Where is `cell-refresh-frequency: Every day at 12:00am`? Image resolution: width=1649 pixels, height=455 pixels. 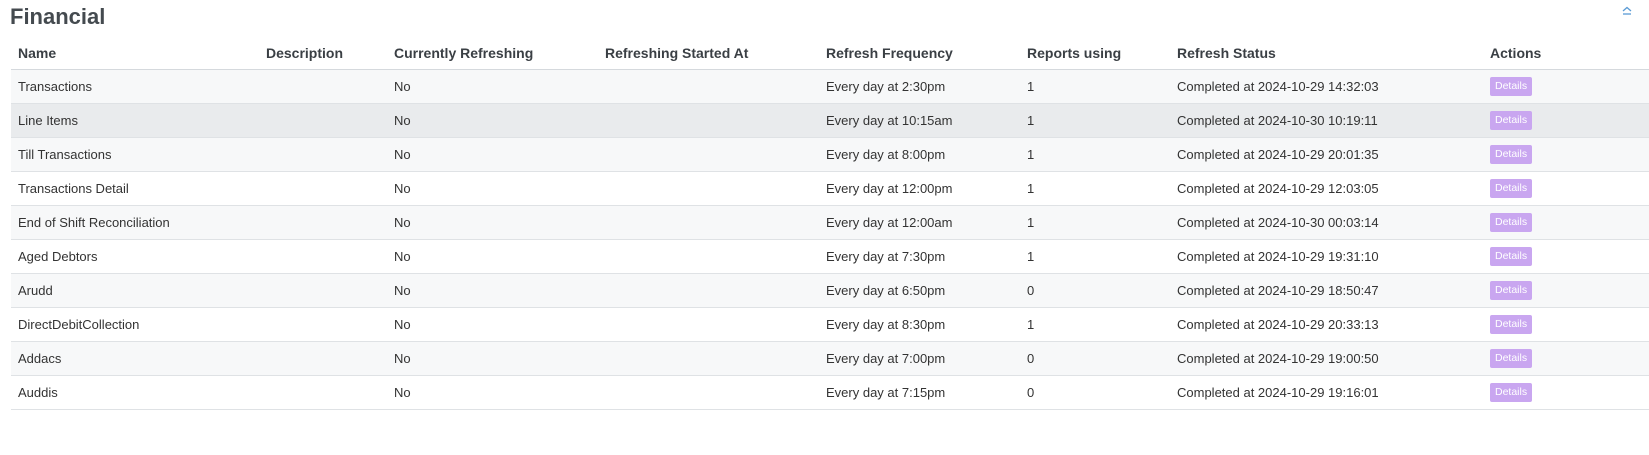 cell-refresh-frequency: Every day at 12:00am is located at coordinates (889, 222).